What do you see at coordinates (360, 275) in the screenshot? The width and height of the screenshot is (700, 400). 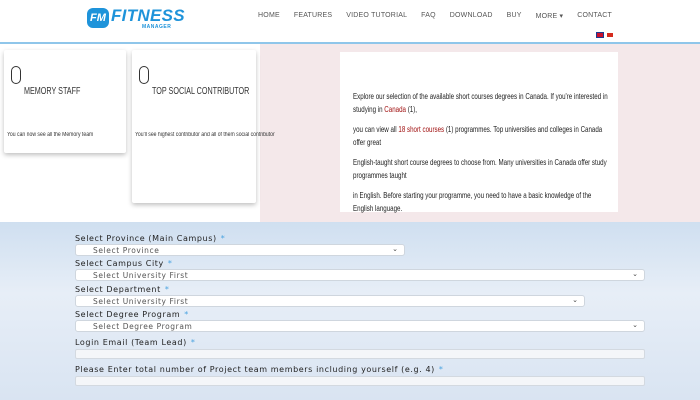 I see `campus-city-select: Select University First ⌄` at bounding box center [360, 275].